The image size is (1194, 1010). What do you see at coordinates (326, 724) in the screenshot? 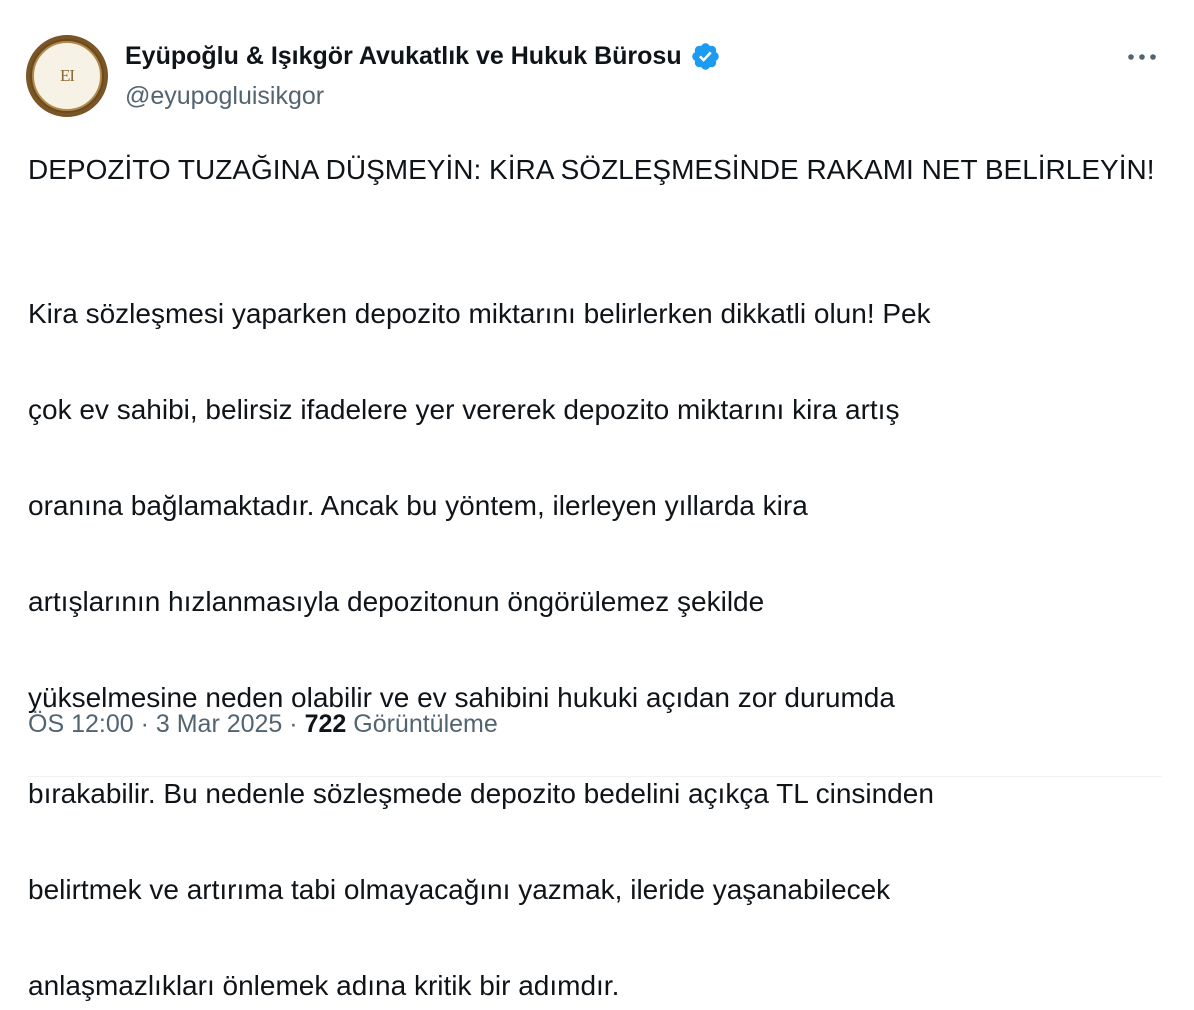
I see `views-count: 722` at bounding box center [326, 724].